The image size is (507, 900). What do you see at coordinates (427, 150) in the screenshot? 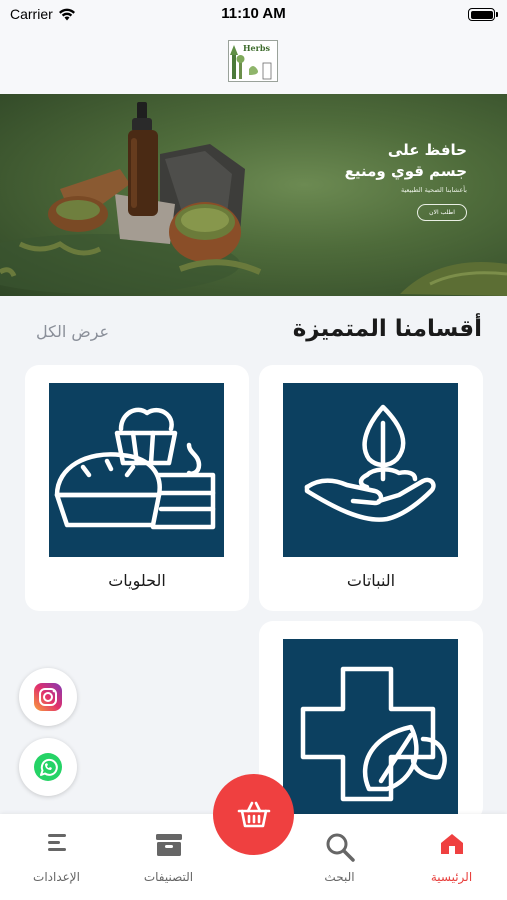
I see `banner-title-line1: حافظ على` at bounding box center [427, 150].